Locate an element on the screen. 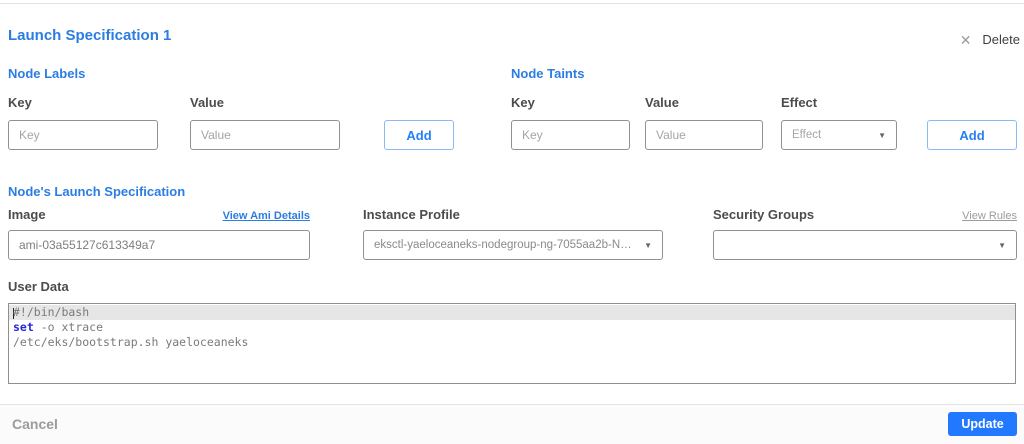 This screenshot has width=1024, height=444. top-divider is located at coordinates (512, 3).